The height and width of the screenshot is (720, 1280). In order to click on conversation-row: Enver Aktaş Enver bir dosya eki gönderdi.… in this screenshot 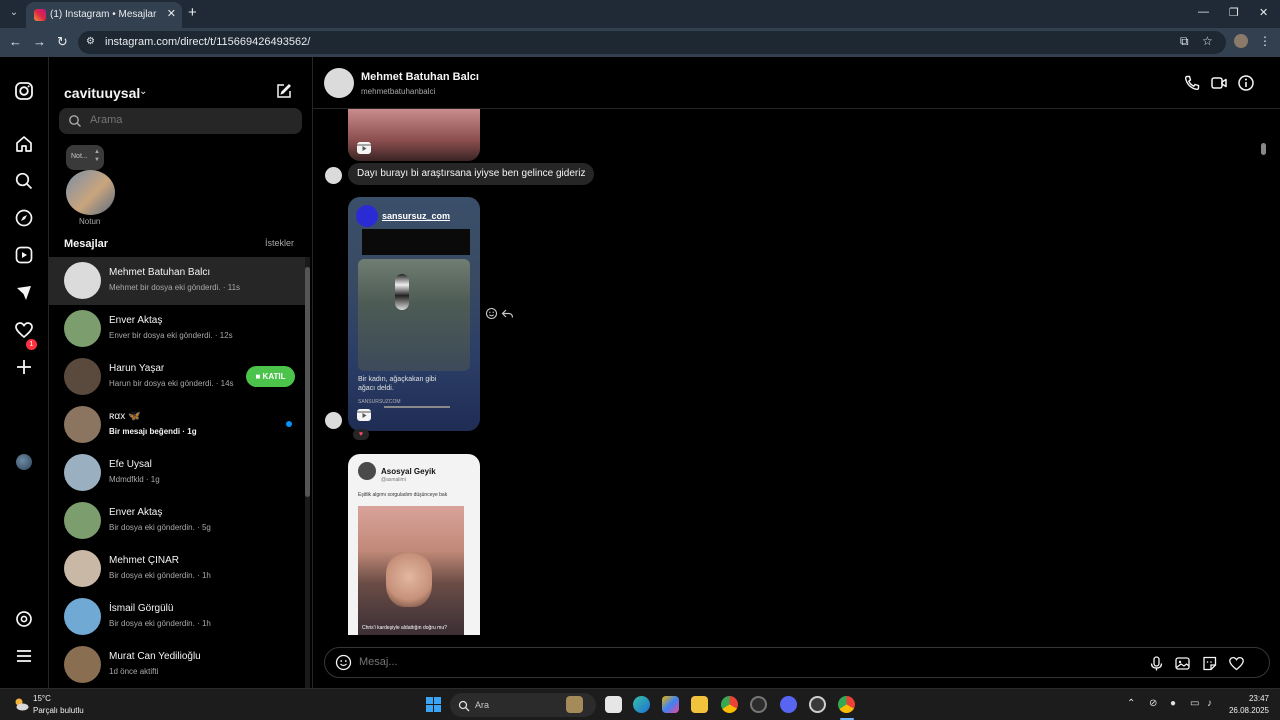, I will do `click(177, 329)`.